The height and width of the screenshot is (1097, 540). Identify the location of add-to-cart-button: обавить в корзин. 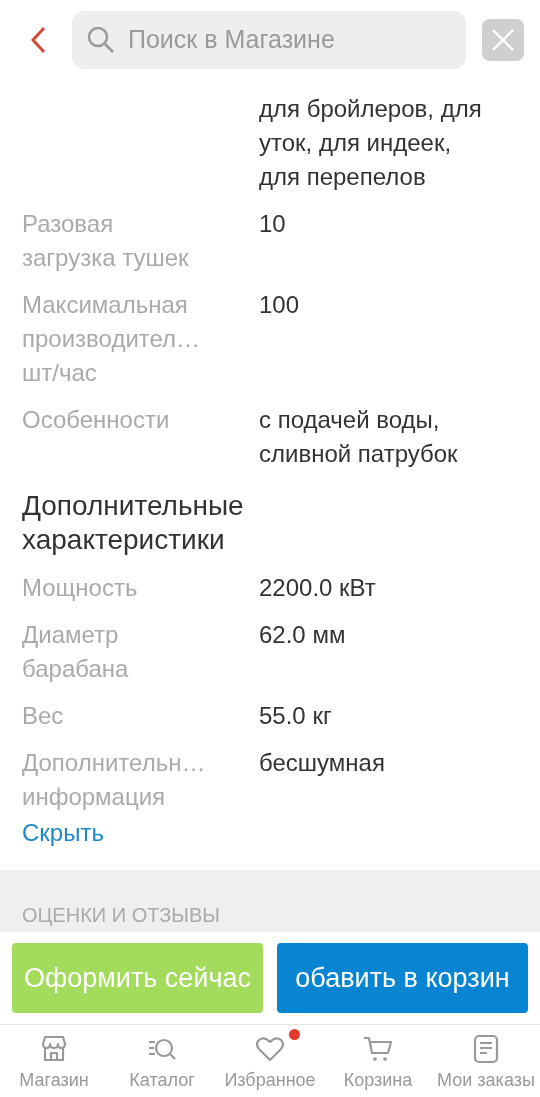
(402, 978).